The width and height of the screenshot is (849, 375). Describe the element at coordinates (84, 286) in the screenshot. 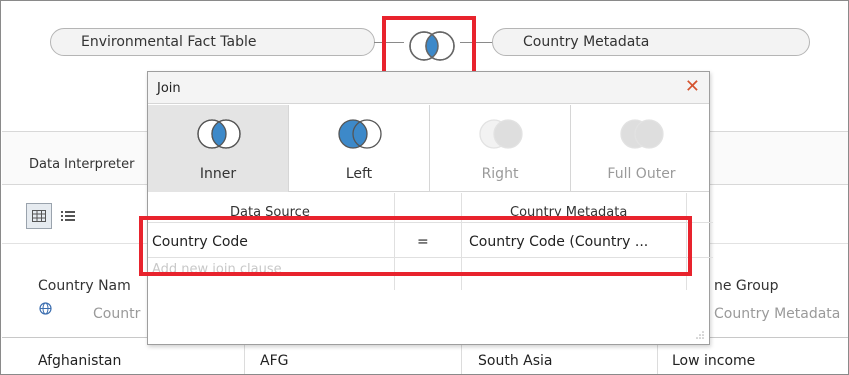

I see `column-header-country-name: Country Nam` at that location.